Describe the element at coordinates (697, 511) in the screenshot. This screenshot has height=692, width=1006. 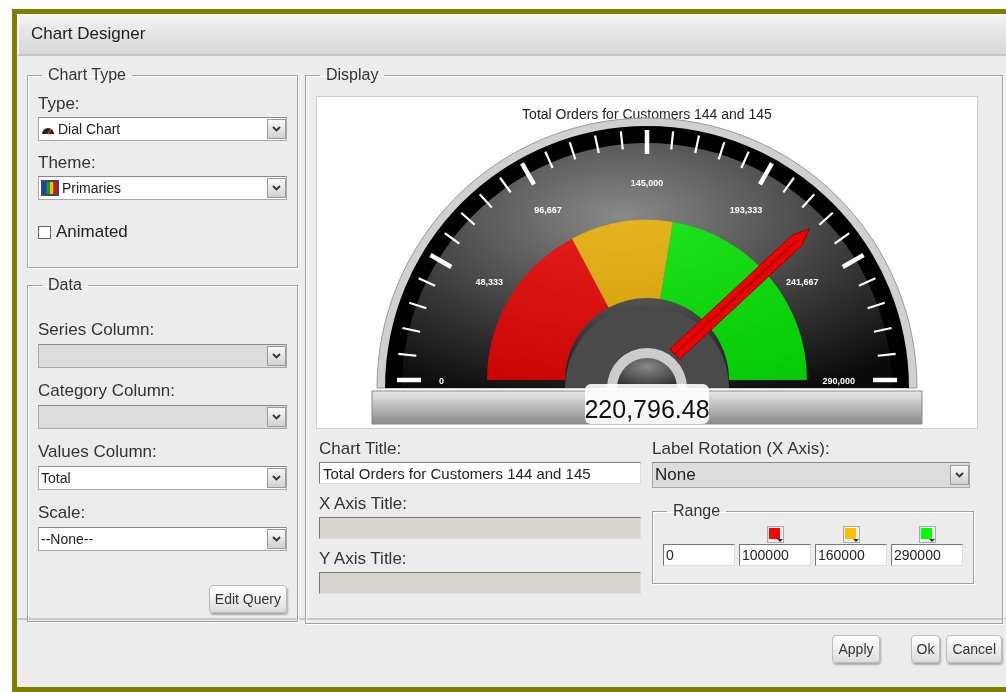
I see `group-title: Range` at that location.